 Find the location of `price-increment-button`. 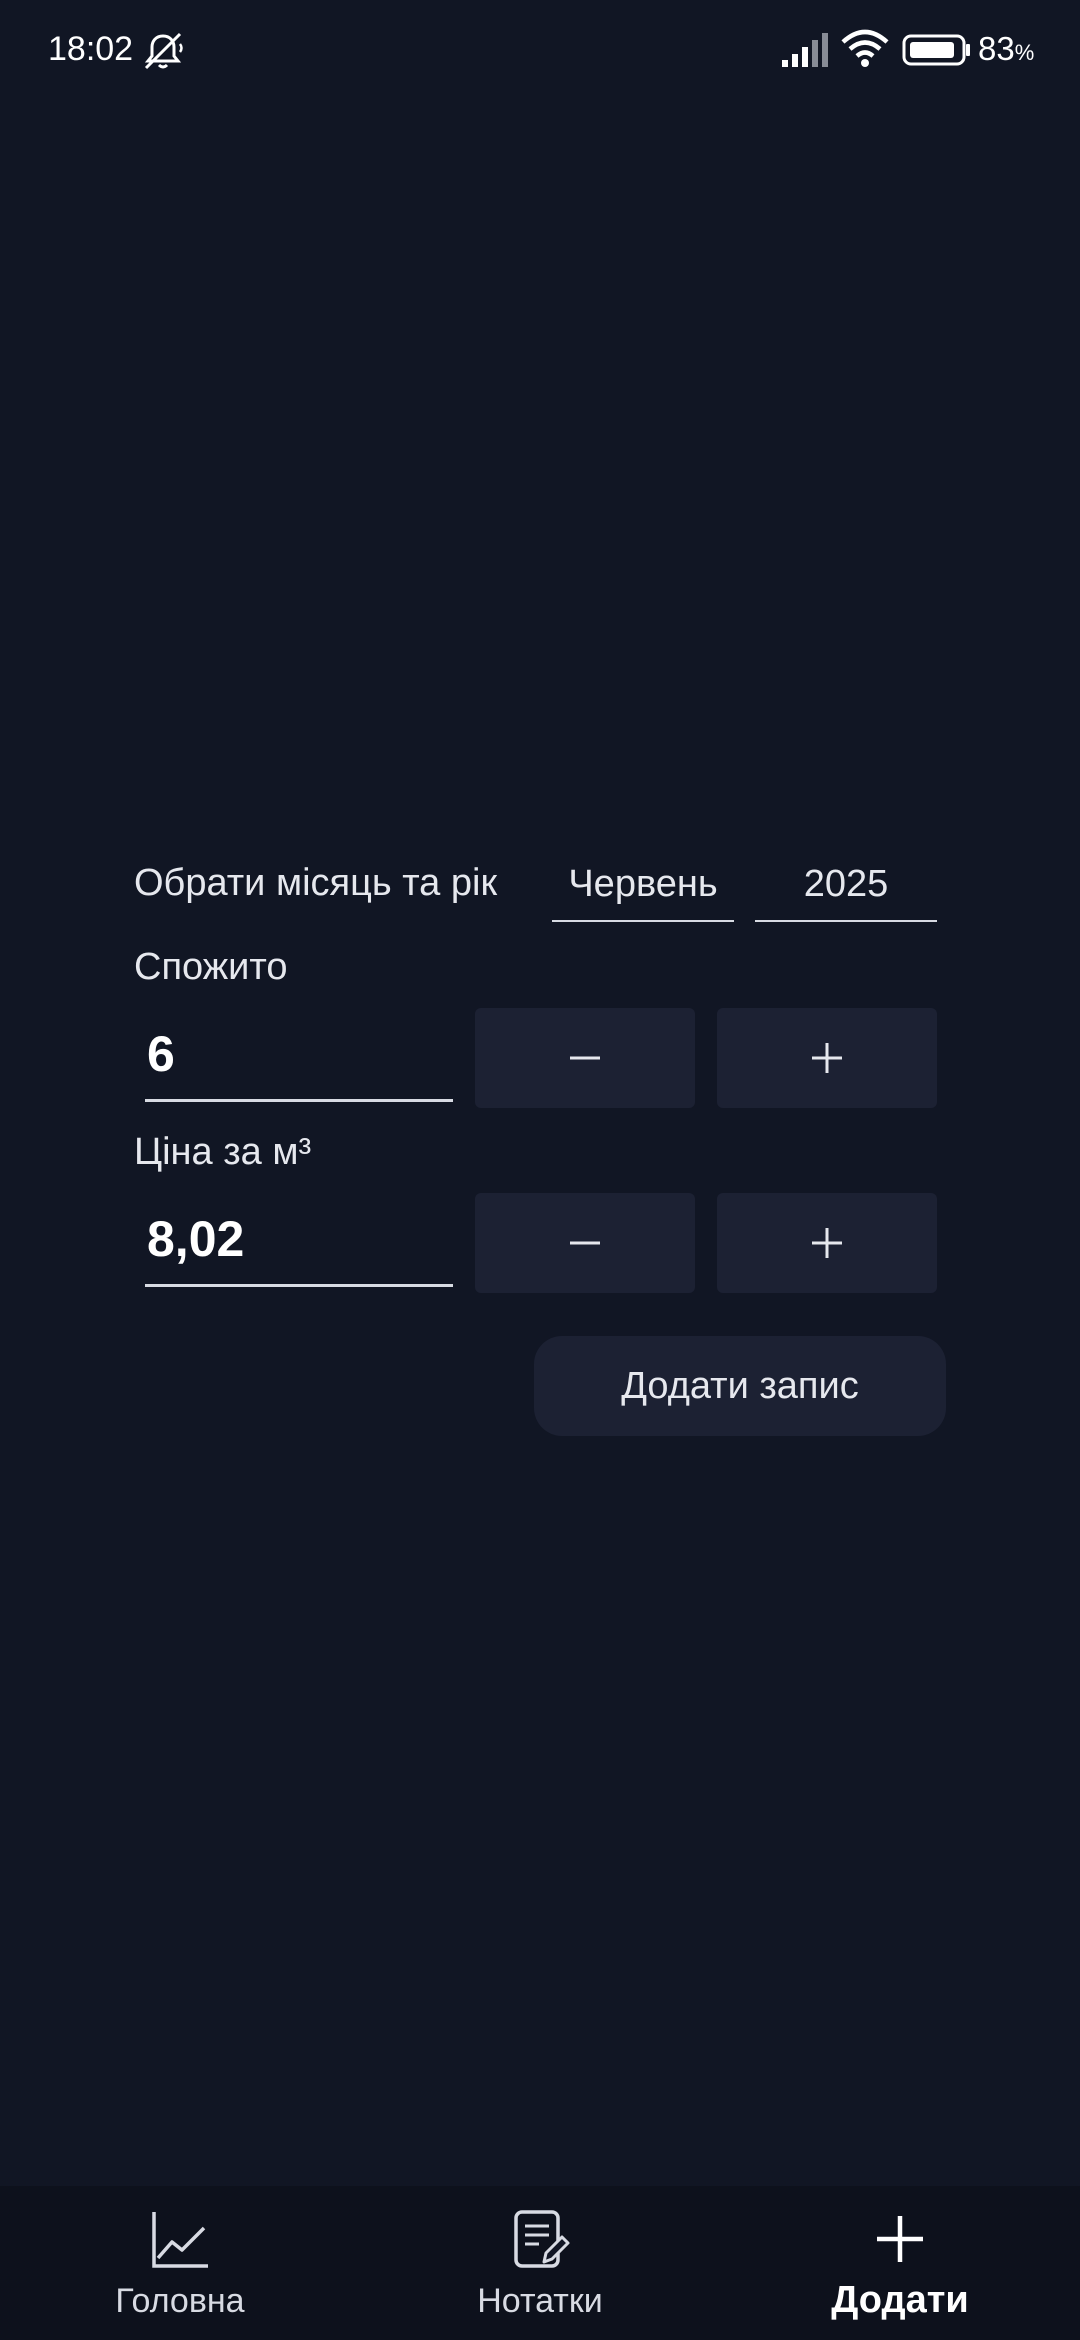

price-increment-button is located at coordinates (827, 1243).